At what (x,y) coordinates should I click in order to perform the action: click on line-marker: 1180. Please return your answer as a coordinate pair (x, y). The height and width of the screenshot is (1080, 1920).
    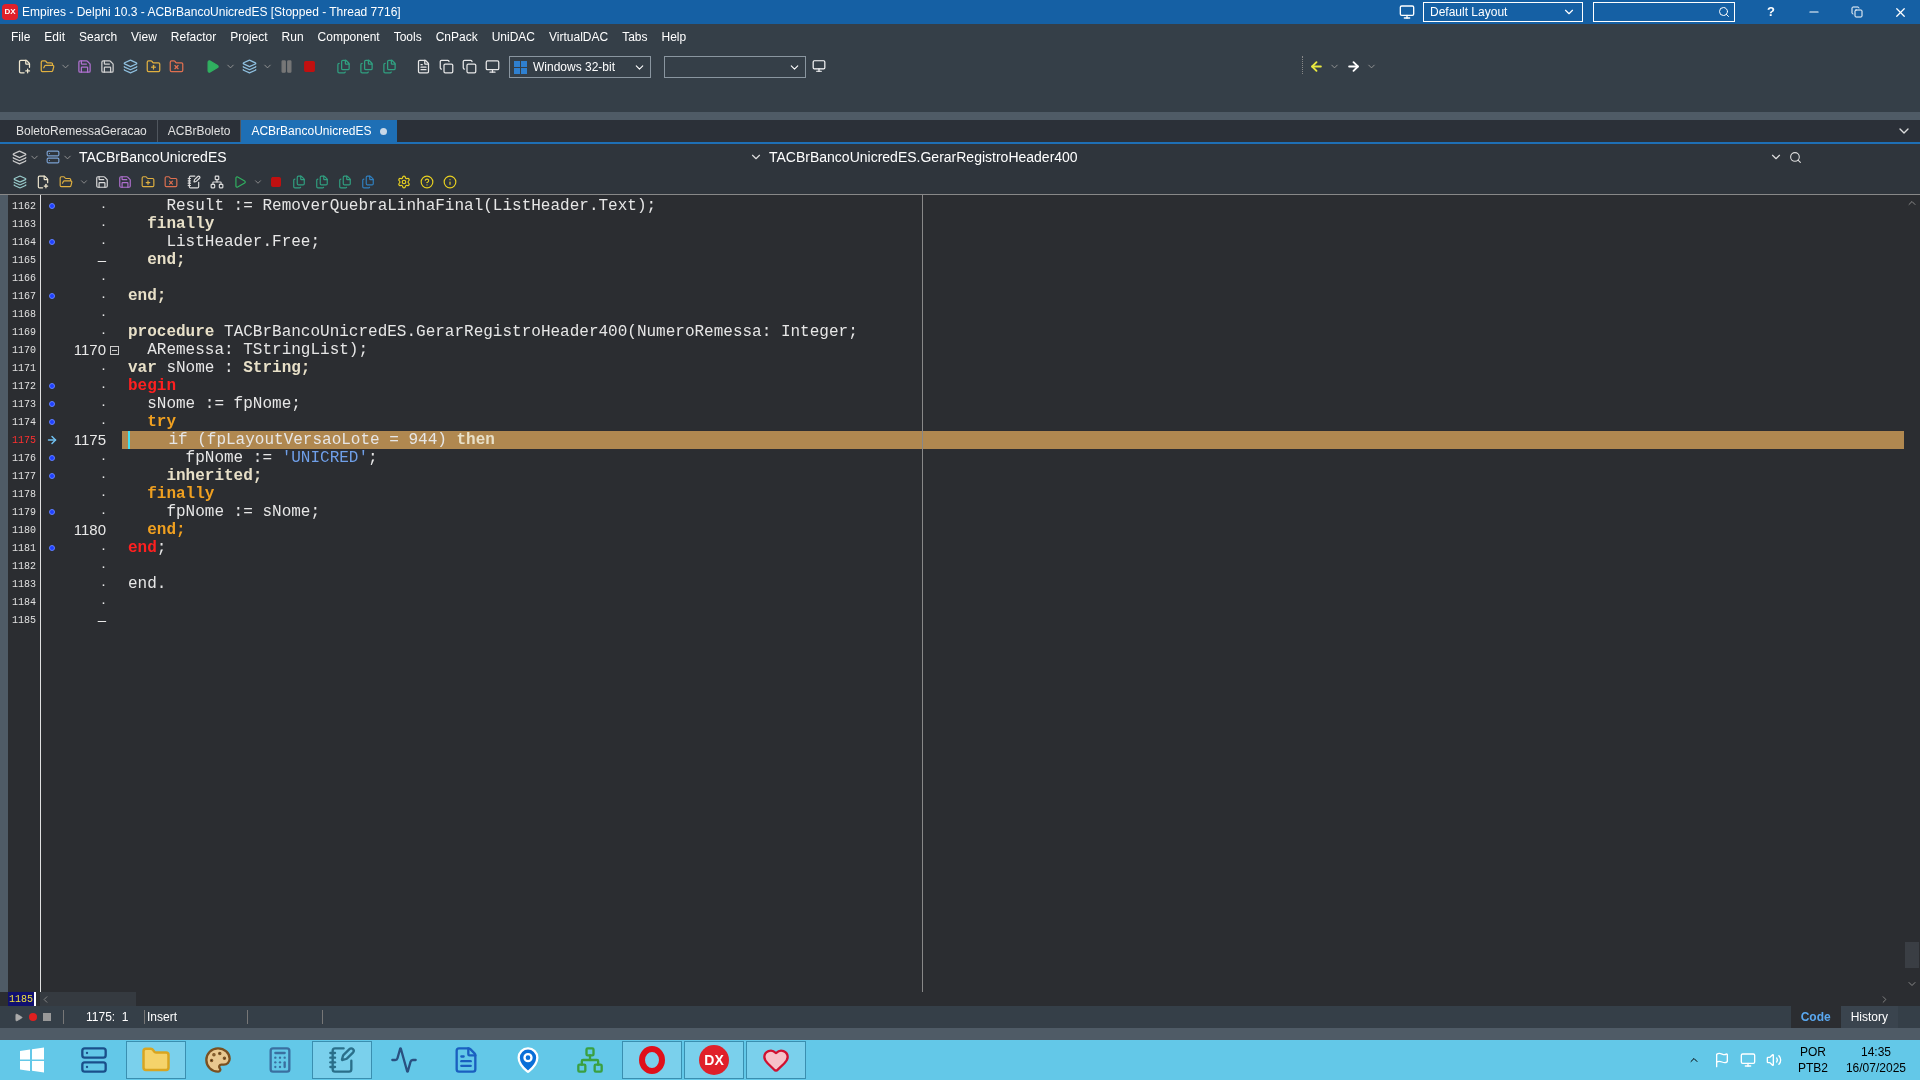
    Looking at the image, I should click on (89, 529).